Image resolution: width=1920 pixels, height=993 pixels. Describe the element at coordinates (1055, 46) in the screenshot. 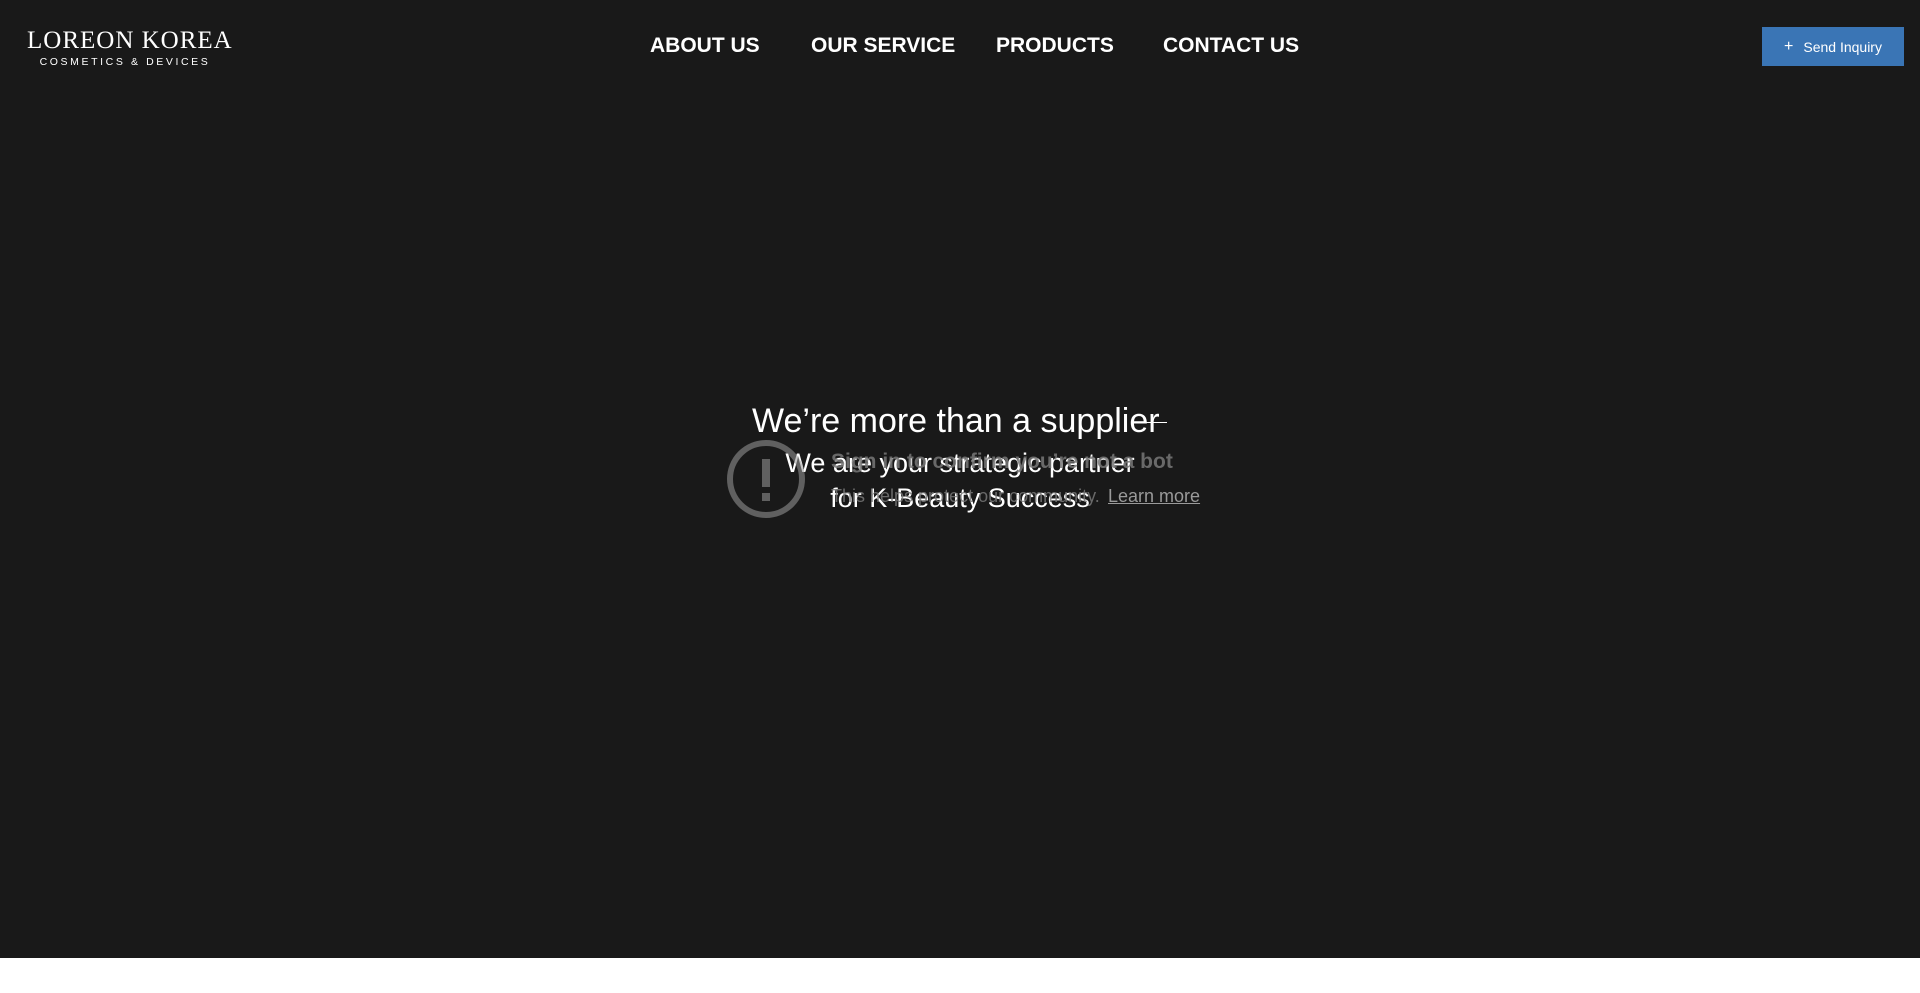

I see `nav-item-products: PRODUCTS` at that location.